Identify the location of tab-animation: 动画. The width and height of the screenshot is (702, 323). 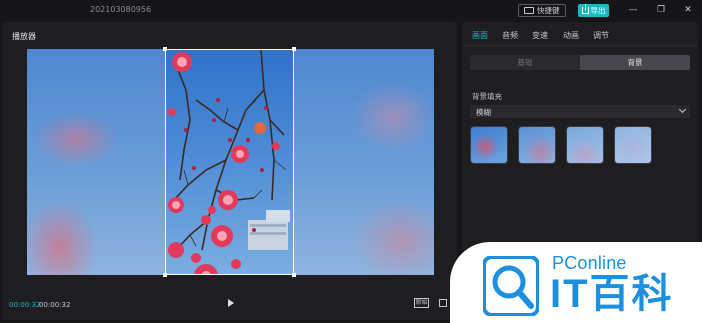
(571, 35).